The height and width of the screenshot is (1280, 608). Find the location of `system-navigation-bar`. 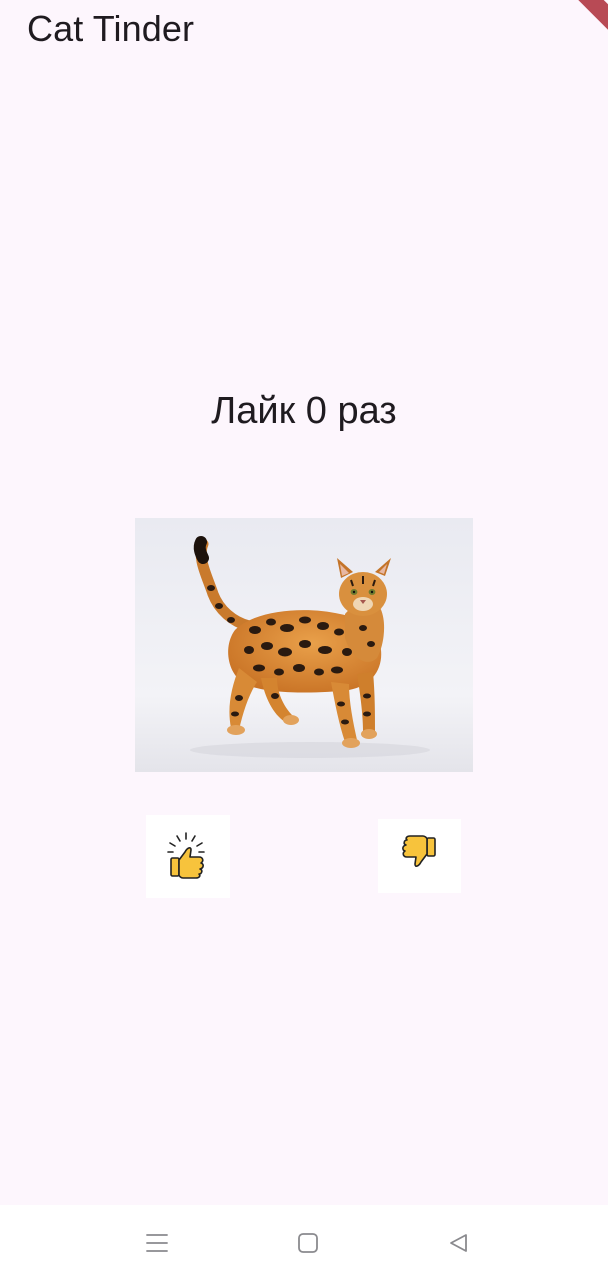

system-navigation-bar is located at coordinates (304, 1242).